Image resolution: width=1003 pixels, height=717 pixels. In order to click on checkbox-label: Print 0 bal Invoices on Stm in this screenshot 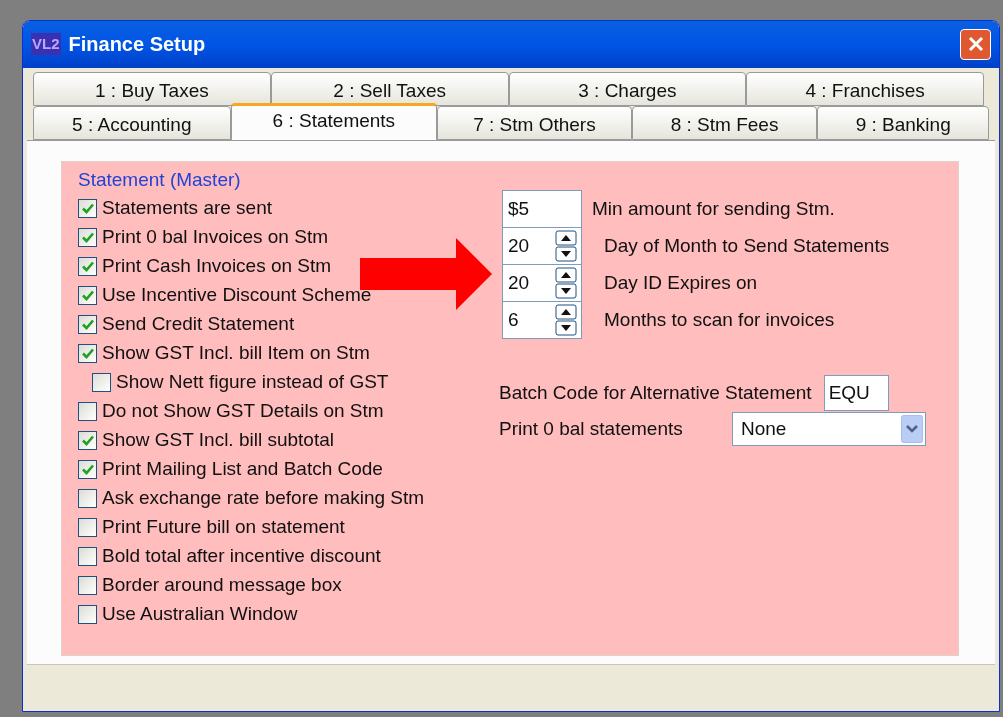, I will do `click(215, 237)`.